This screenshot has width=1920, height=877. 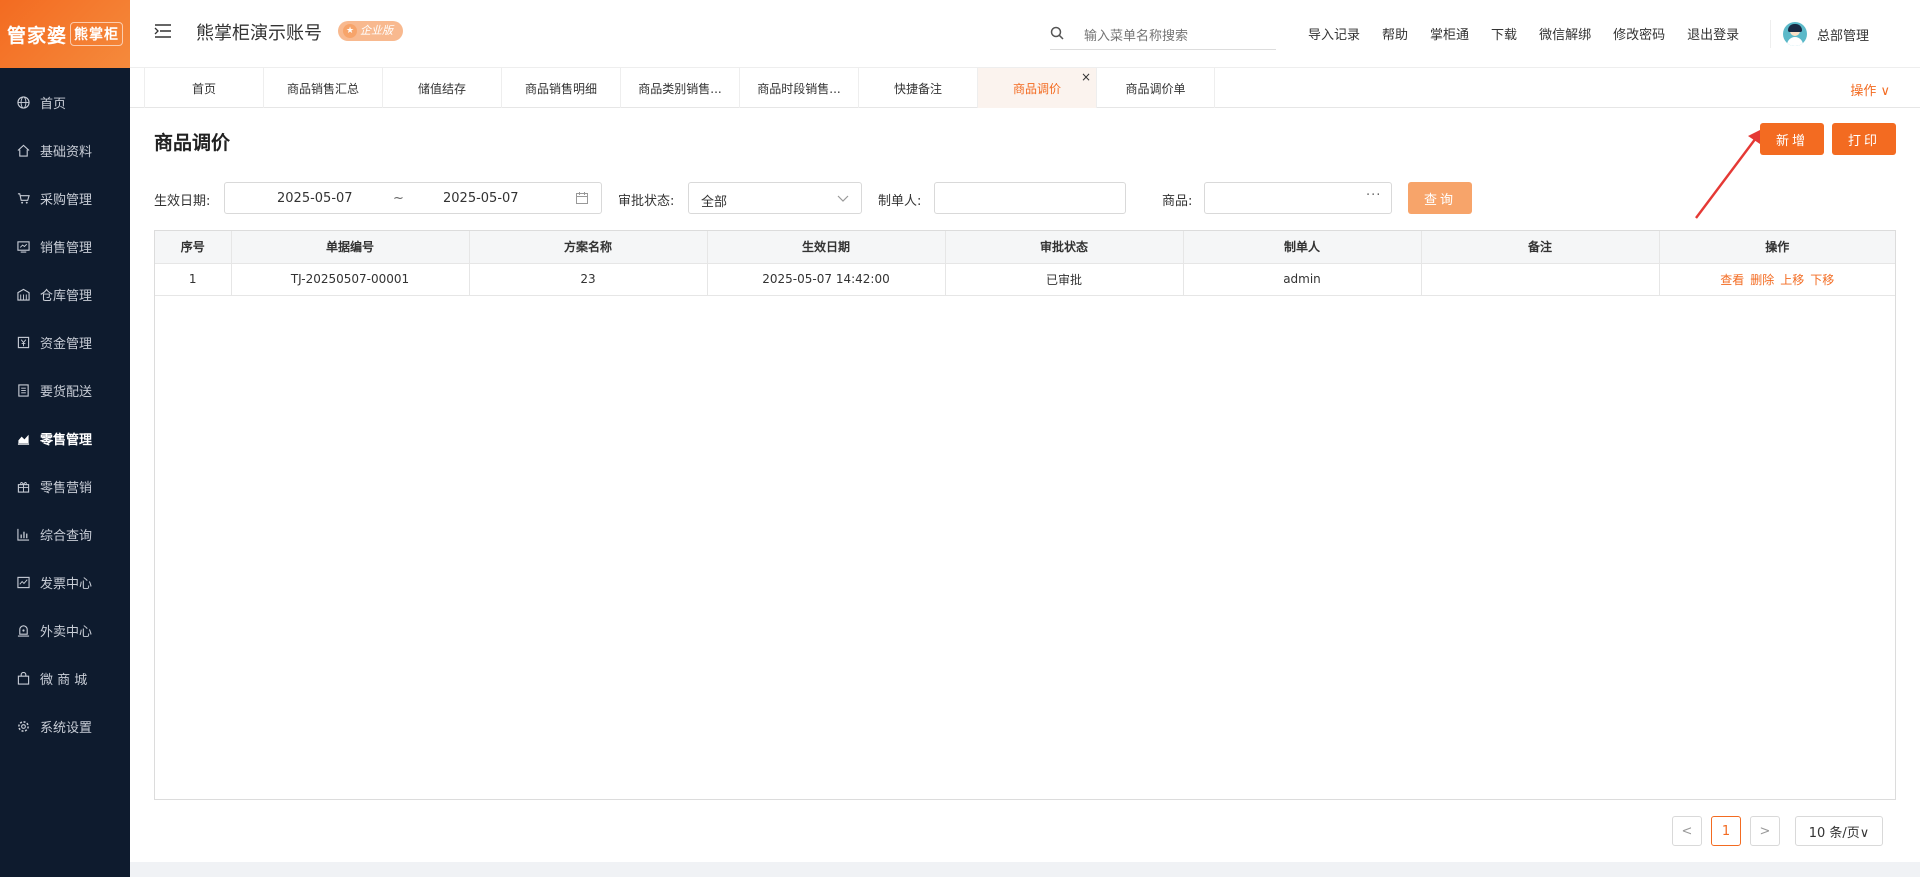 I want to click on status-filter-label: 审批状态:, so click(x=646, y=201).